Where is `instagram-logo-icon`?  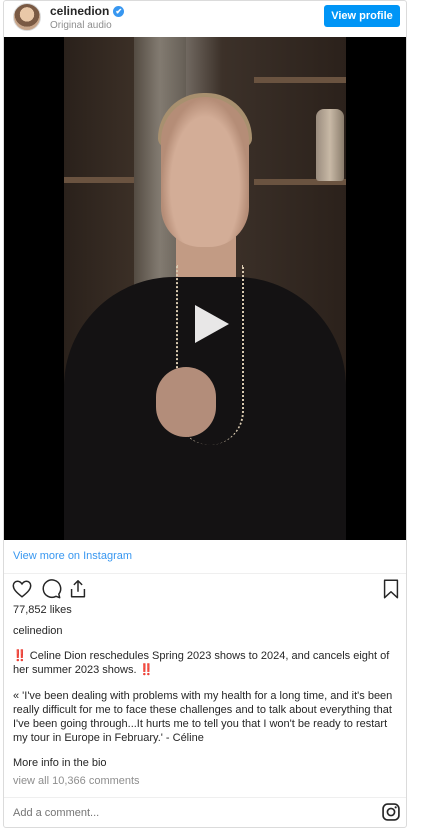 instagram-logo-icon is located at coordinates (391, 812).